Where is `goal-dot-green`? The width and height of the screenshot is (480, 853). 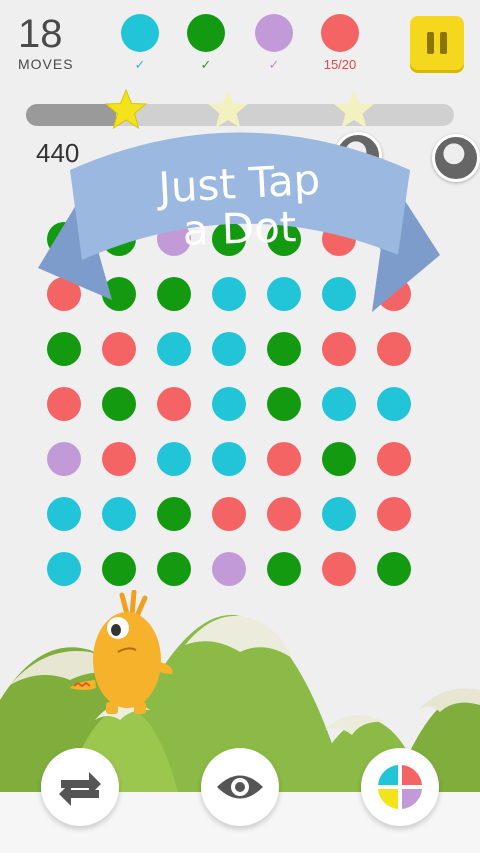 goal-dot-green is located at coordinates (206, 33).